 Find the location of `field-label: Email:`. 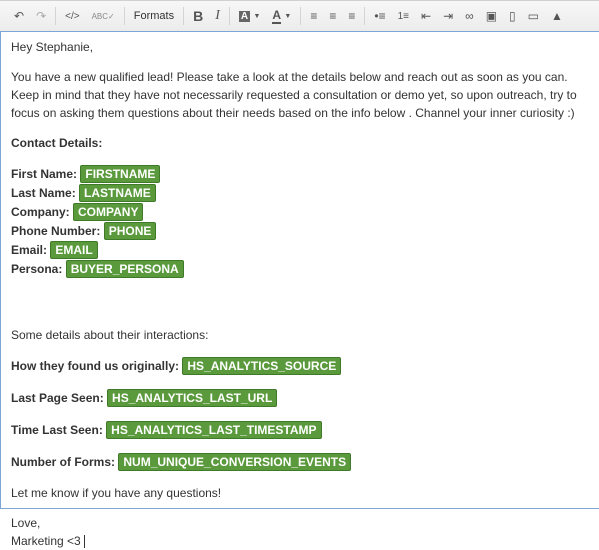

field-label: Email: is located at coordinates (29, 250).